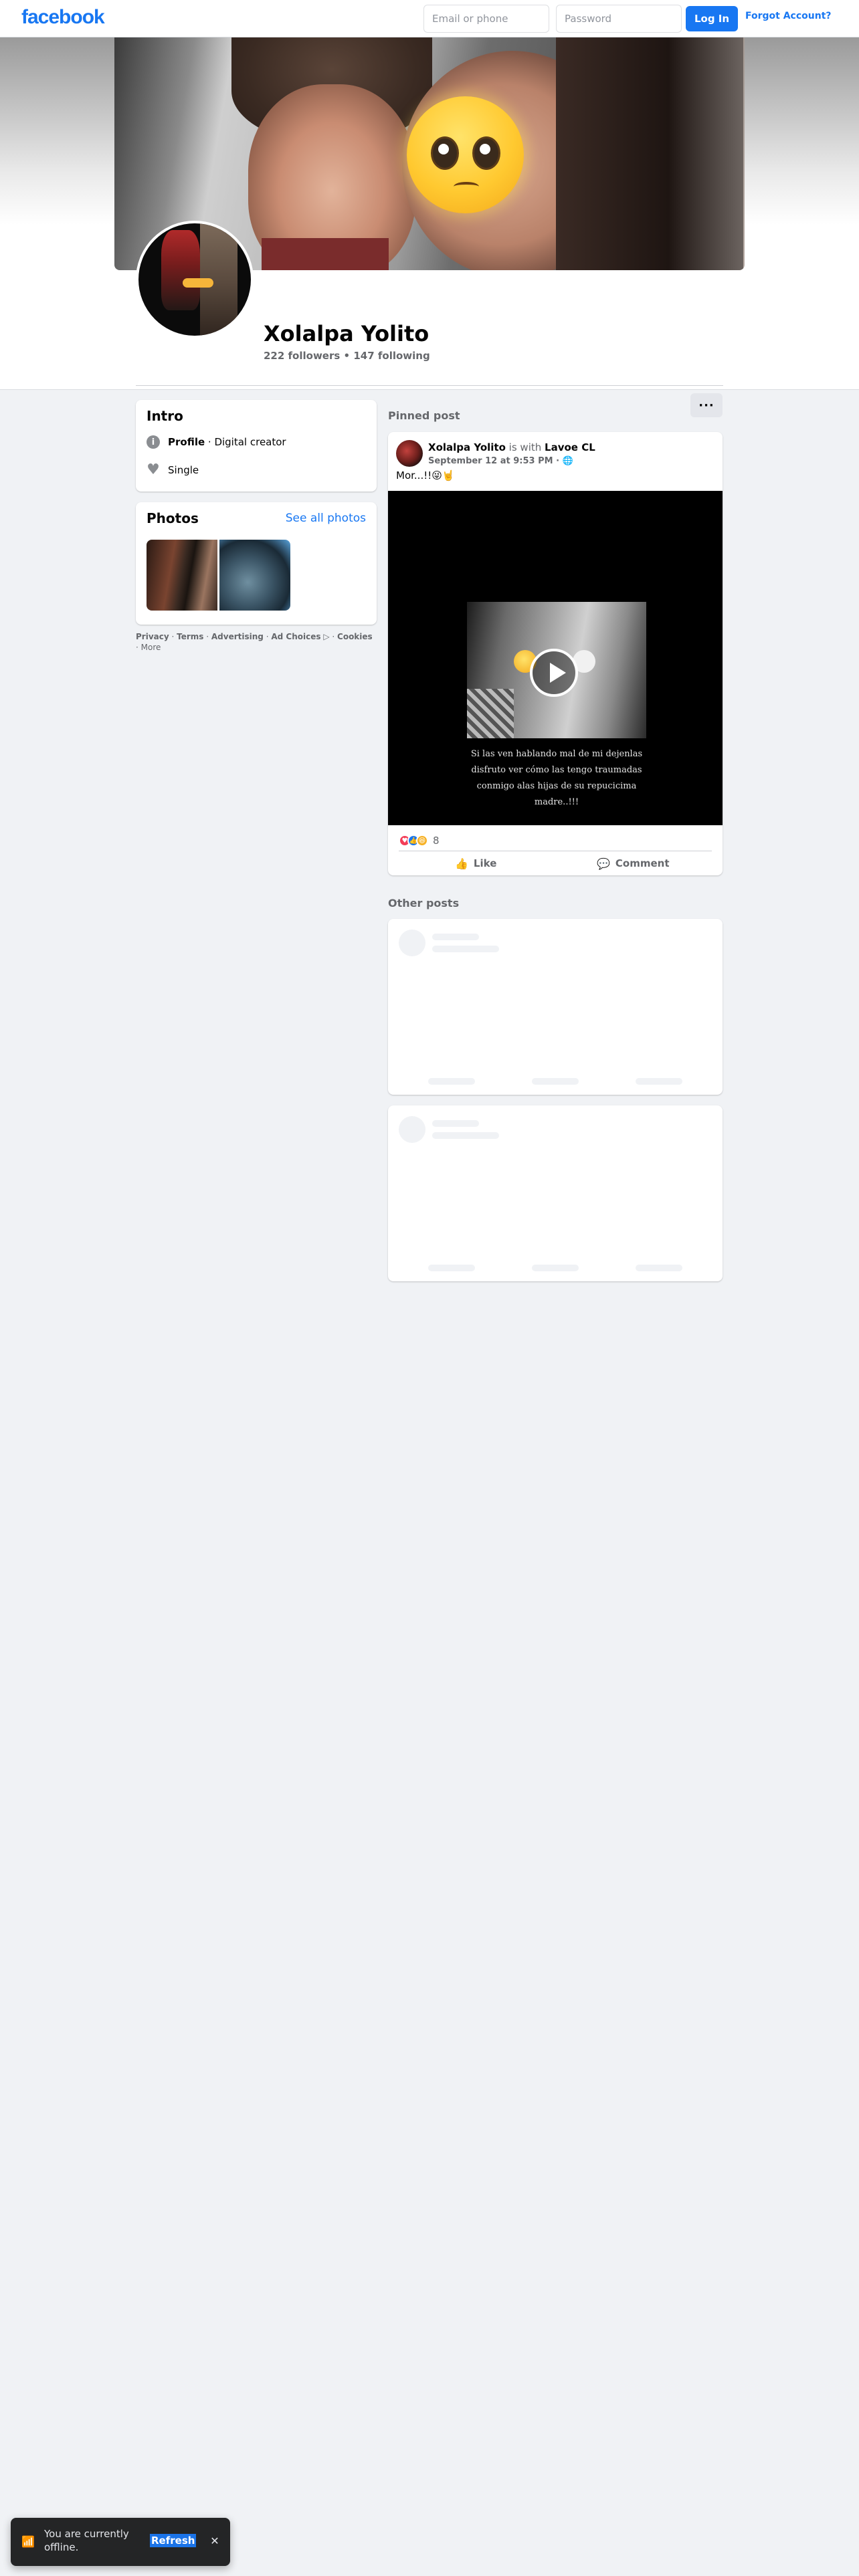 The width and height of the screenshot is (859, 2576). What do you see at coordinates (151, 647) in the screenshot?
I see `footer-link-more: More` at bounding box center [151, 647].